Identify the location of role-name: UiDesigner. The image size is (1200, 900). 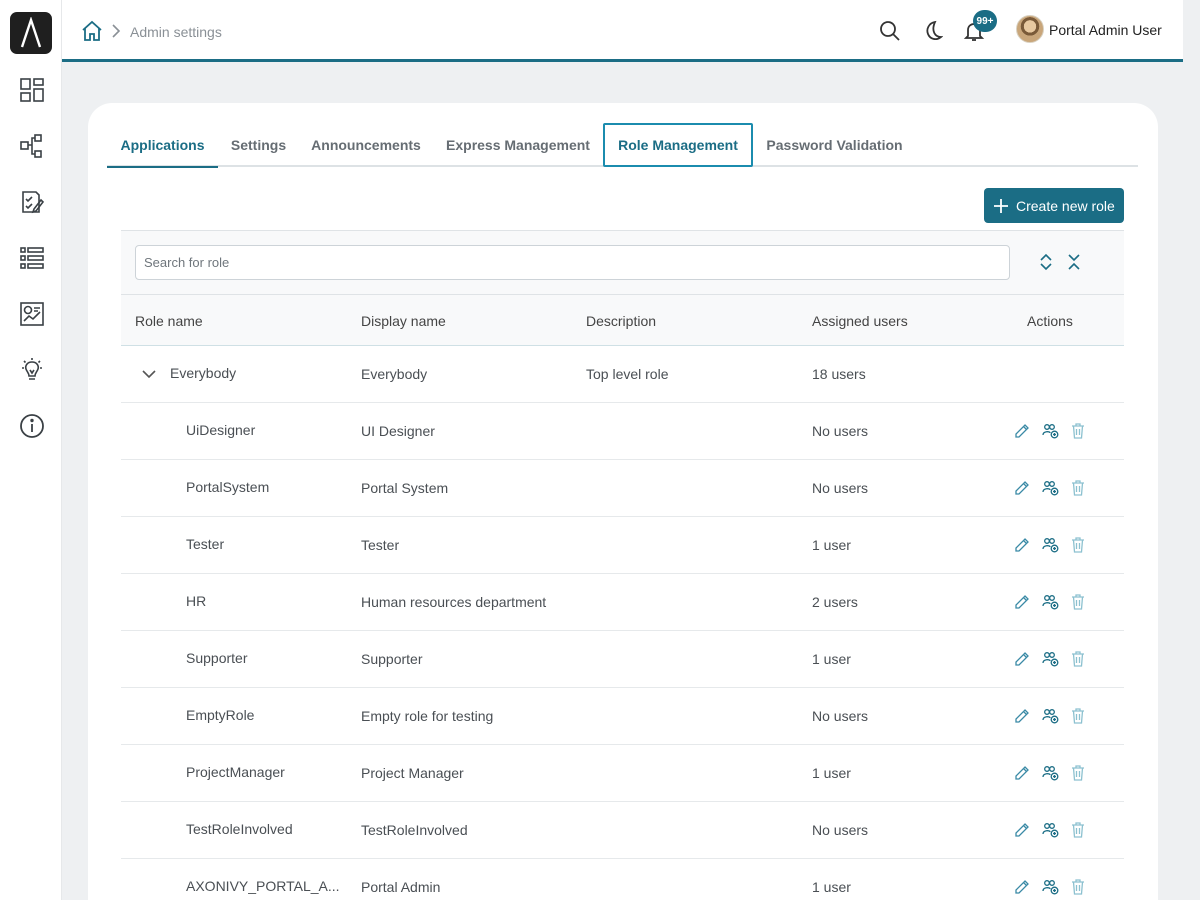
(221, 430).